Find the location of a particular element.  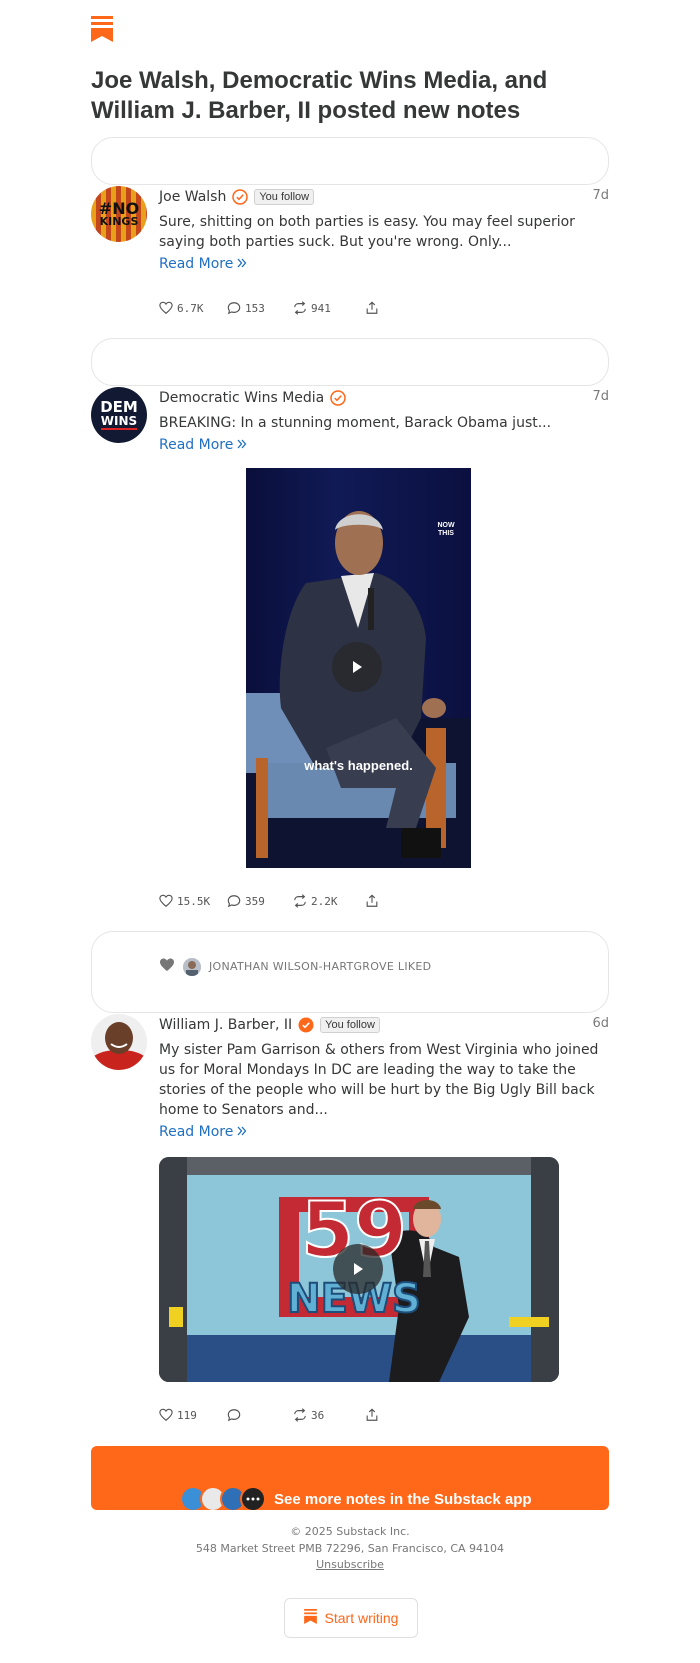

liked-by-label: JONATHAN WILSON-HARTGROVE LIKED is located at coordinates (320, 966).